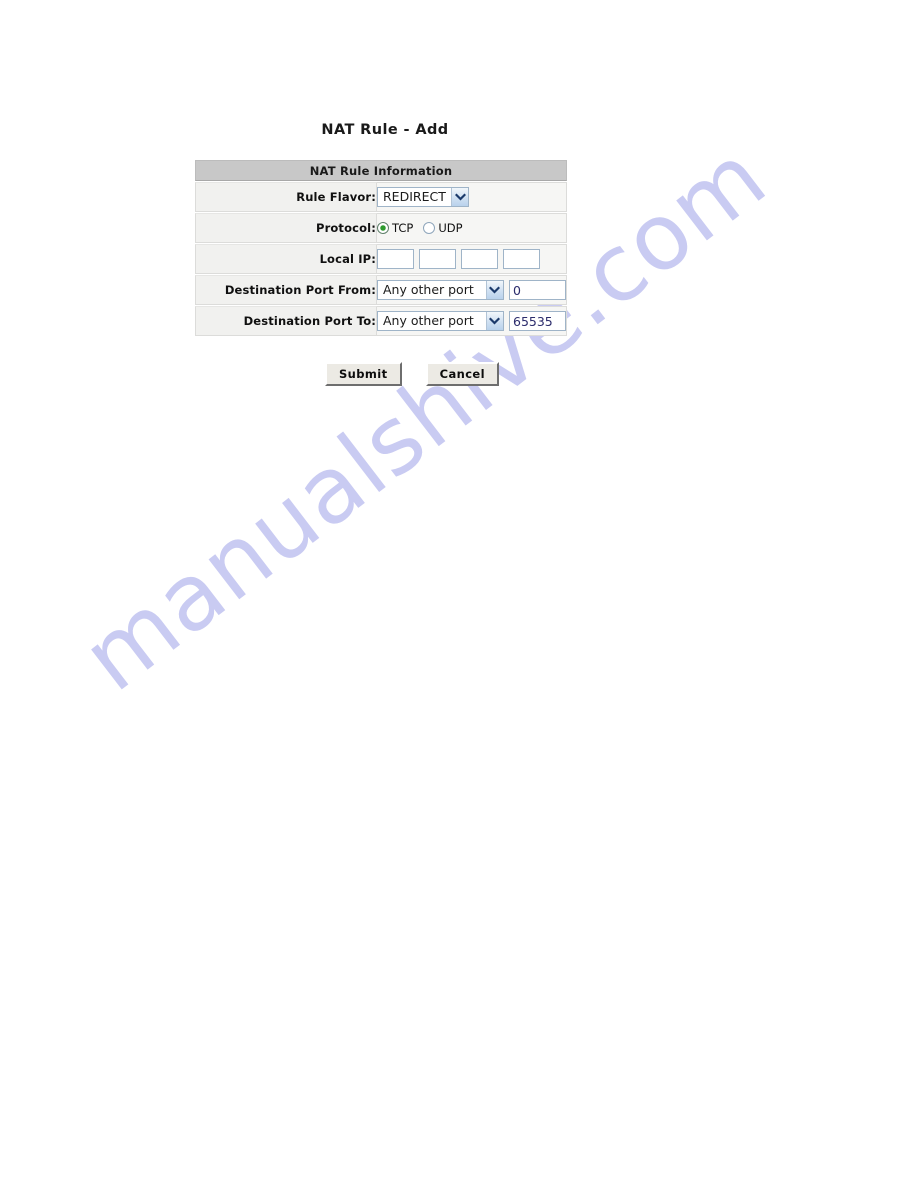 The height and width of the screenshot is (1188, 918). Describe the element at coordinates (286, 321) in the screenshot. I see `destination-port-to-label: Destination Port To:` at that location.